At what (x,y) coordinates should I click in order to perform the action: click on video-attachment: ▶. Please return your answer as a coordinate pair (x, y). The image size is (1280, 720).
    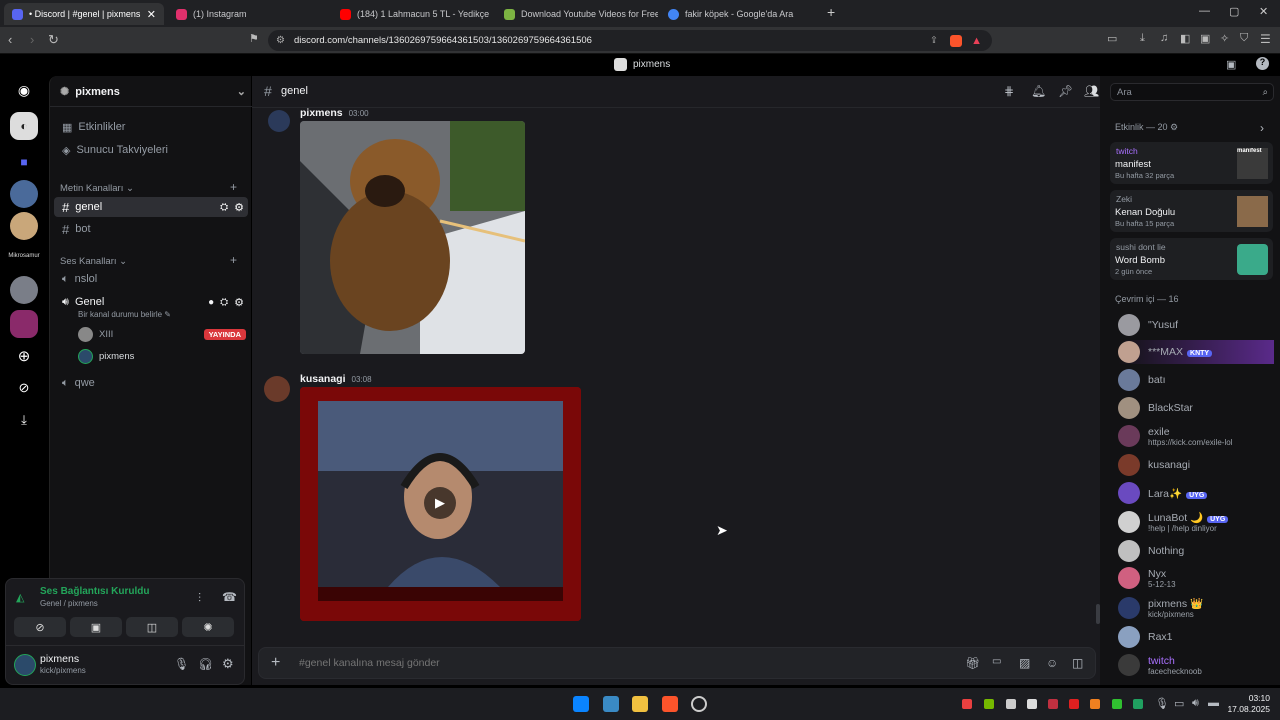
    Looking at the image, I should click on (440, 504).